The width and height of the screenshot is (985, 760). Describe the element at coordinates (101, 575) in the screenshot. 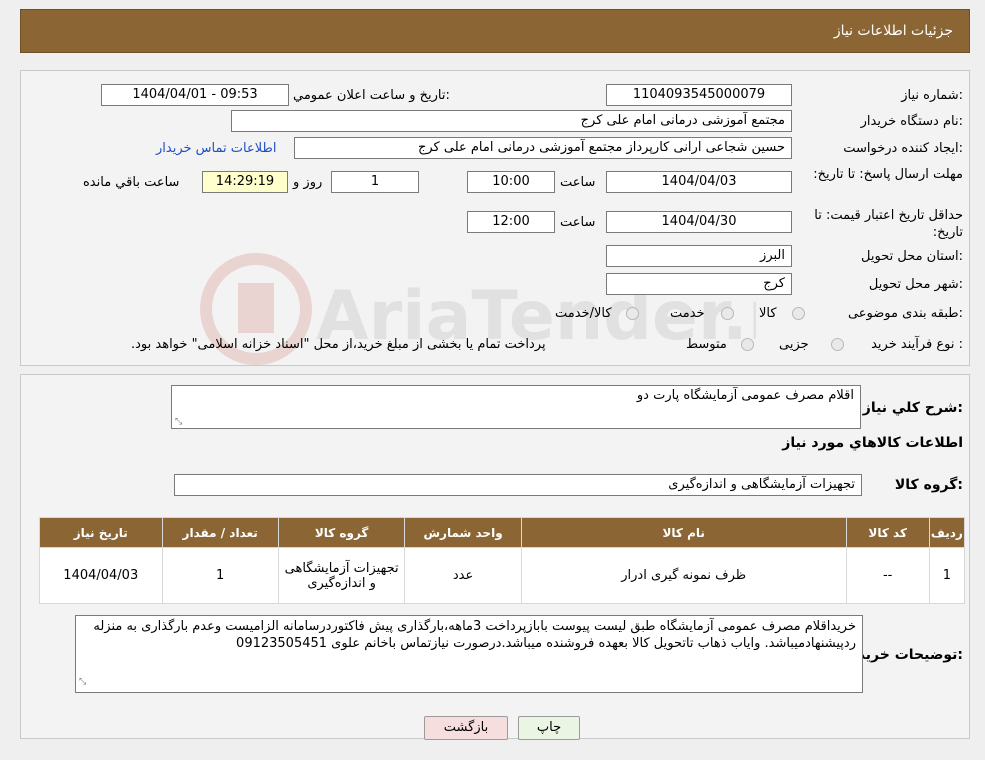

I see `cell-date: 1404/04/03` at that location.